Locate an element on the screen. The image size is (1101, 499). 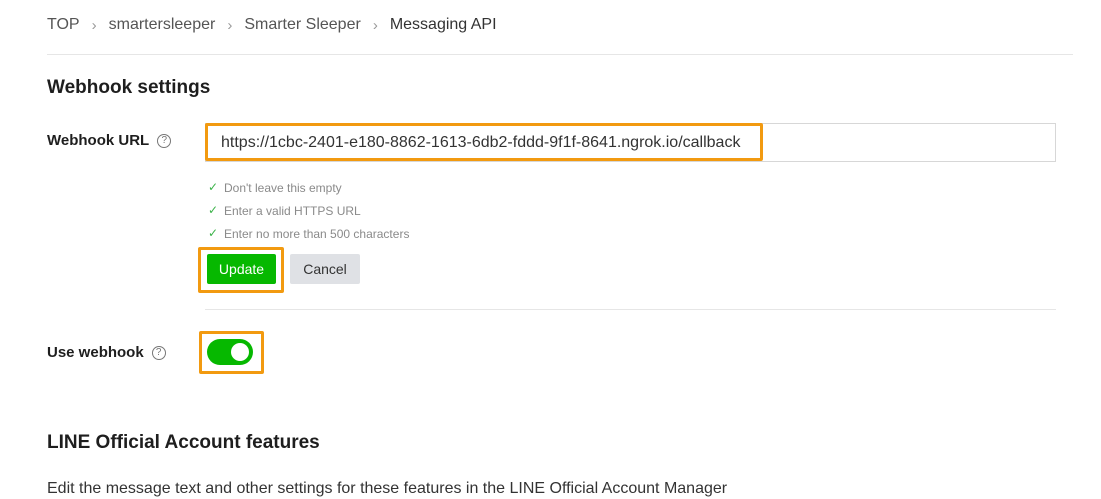
validation-text: Enter a valid HTTPS URL is located at coordinates (292, 210).